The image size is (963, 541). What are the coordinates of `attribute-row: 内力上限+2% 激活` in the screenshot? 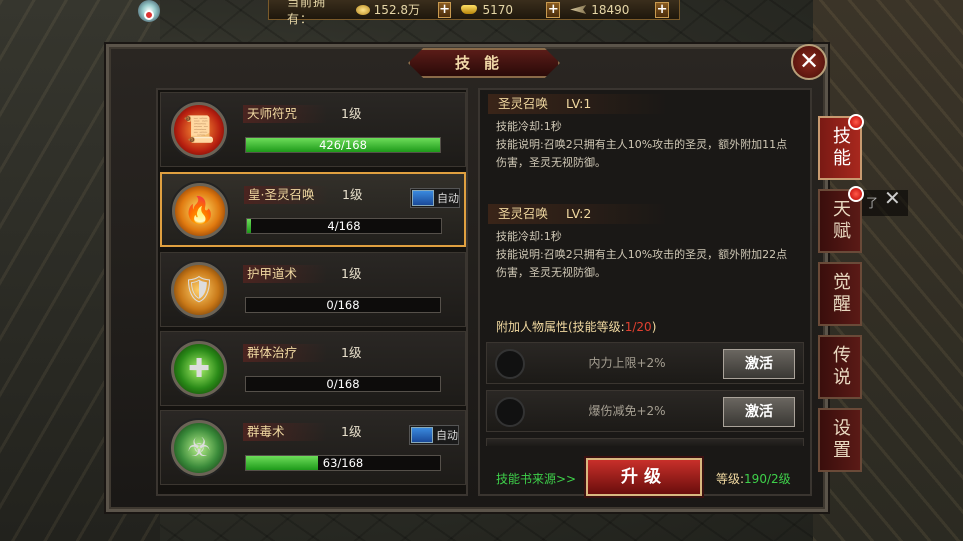 It's located at (645, 363).